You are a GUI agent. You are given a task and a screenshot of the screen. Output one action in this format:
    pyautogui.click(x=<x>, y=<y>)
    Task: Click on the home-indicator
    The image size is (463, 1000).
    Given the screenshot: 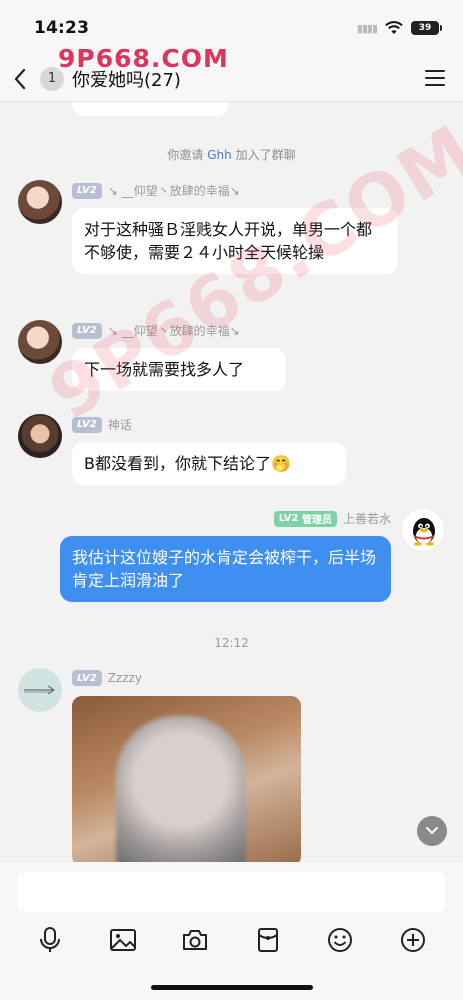 What is the action you would take?
    pyautogui.click(x=232, y=987)
    